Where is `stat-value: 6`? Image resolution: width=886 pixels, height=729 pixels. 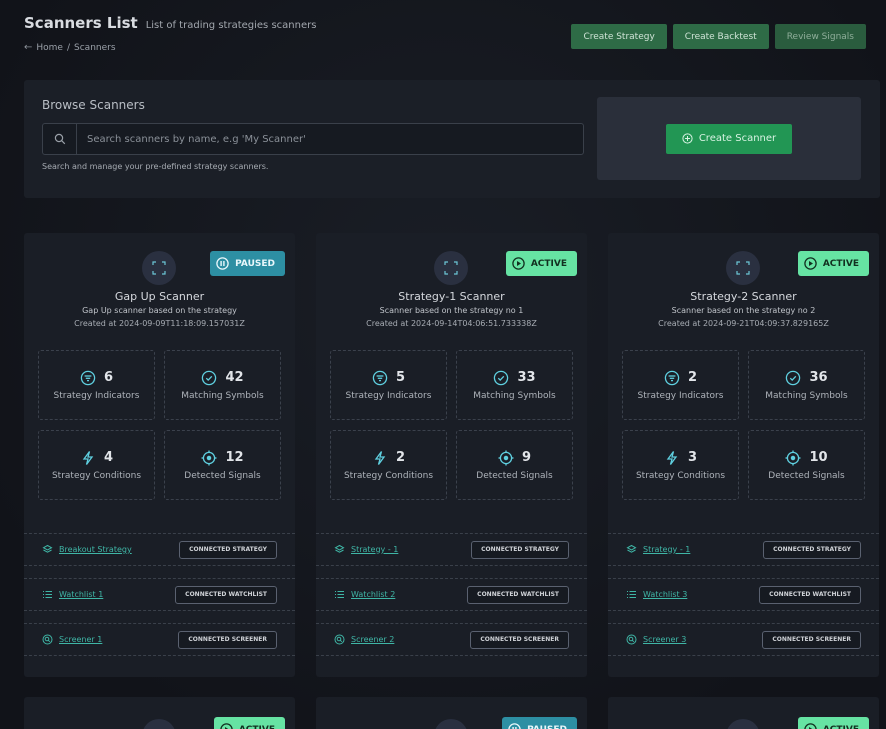 stat-value: 6 is located at coordinates (108, 377).